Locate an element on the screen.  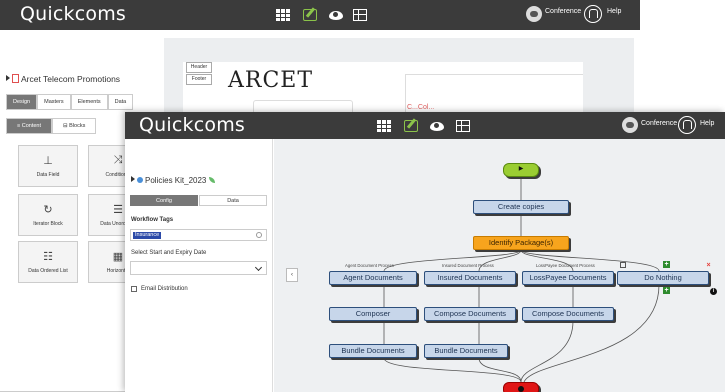
subtab-content: ≡ Content is located at coordinates (29, 126).